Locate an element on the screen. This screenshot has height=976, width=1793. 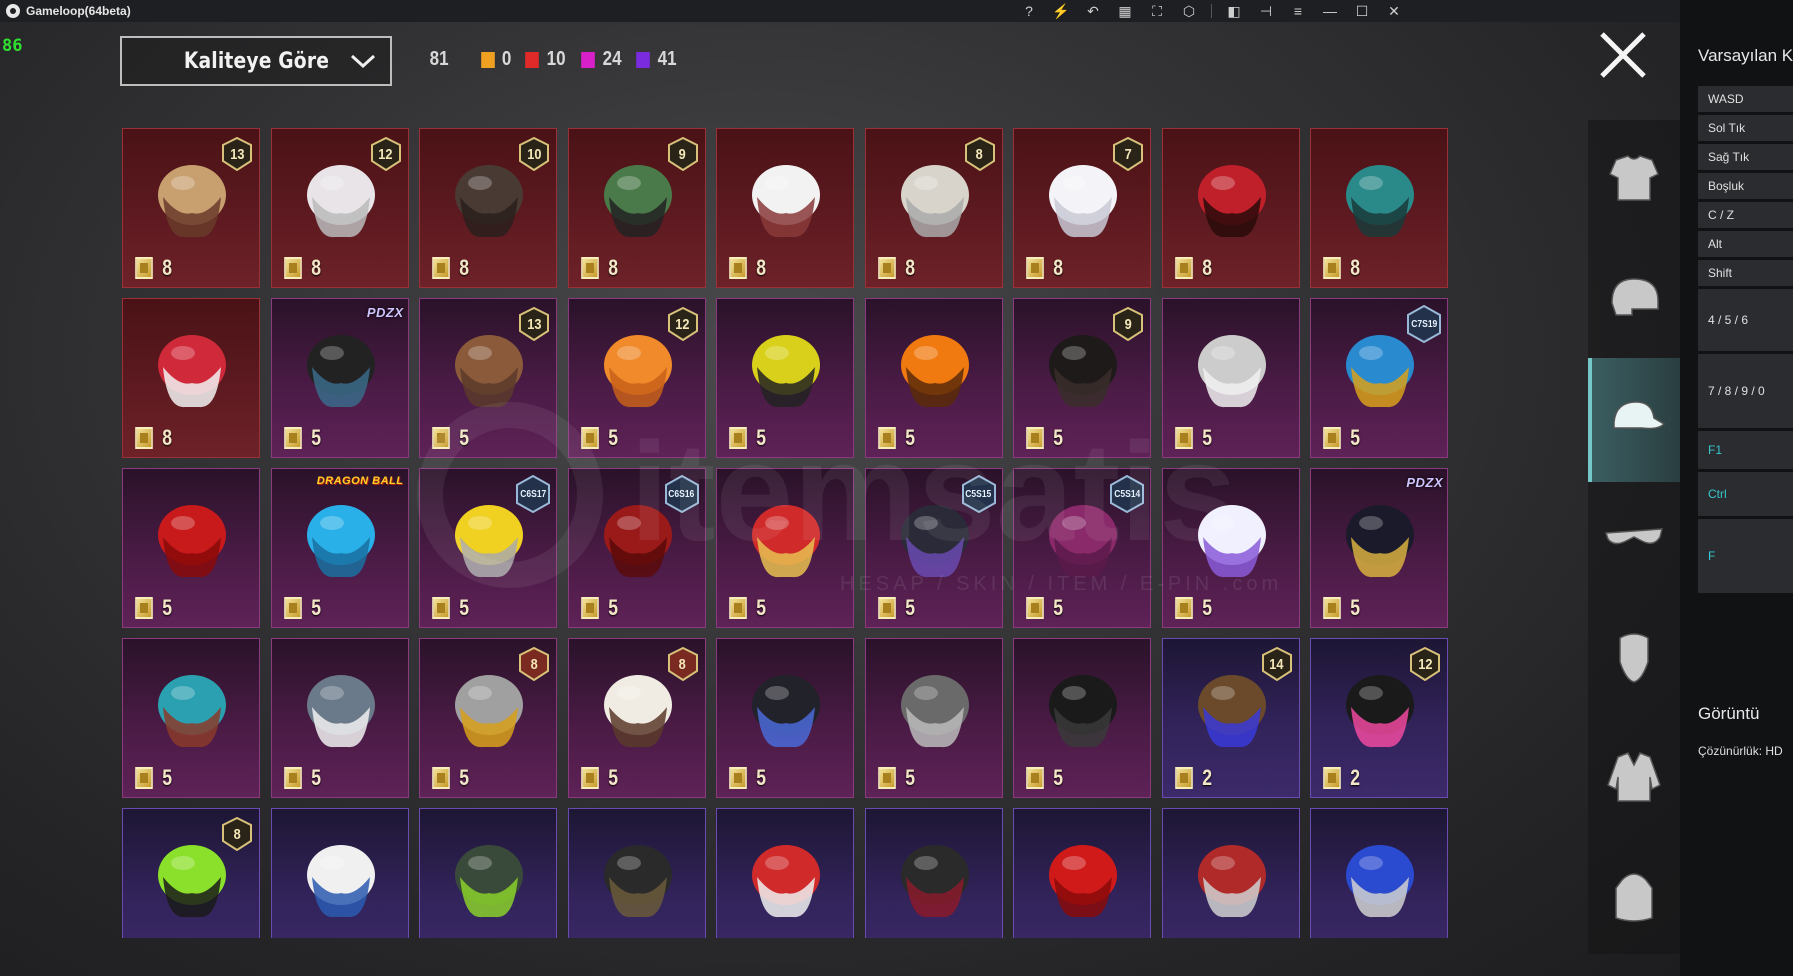
tab-outfit is located at coordinates (1634, 182).